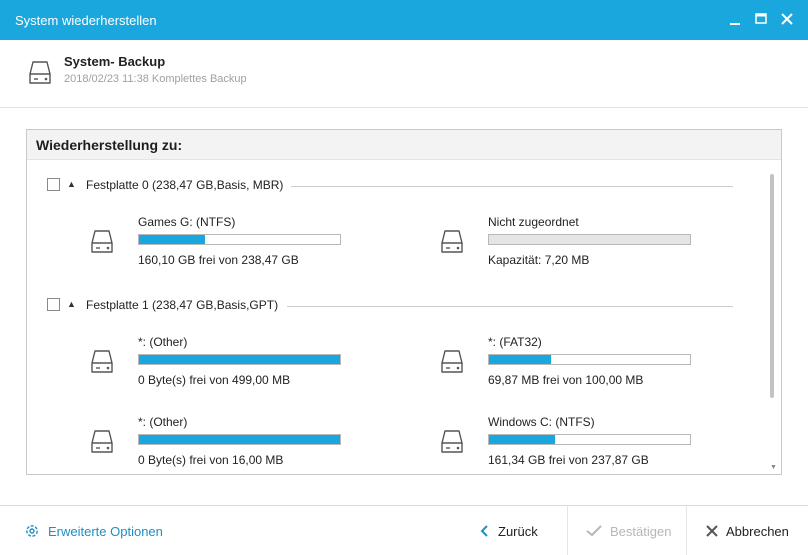 The image size is (808, 555). What do you see at coordinates (773, 467) in the screenshot?
I see `scroll-down-arrow-icon: ▼` at bounding box center [773, 467].